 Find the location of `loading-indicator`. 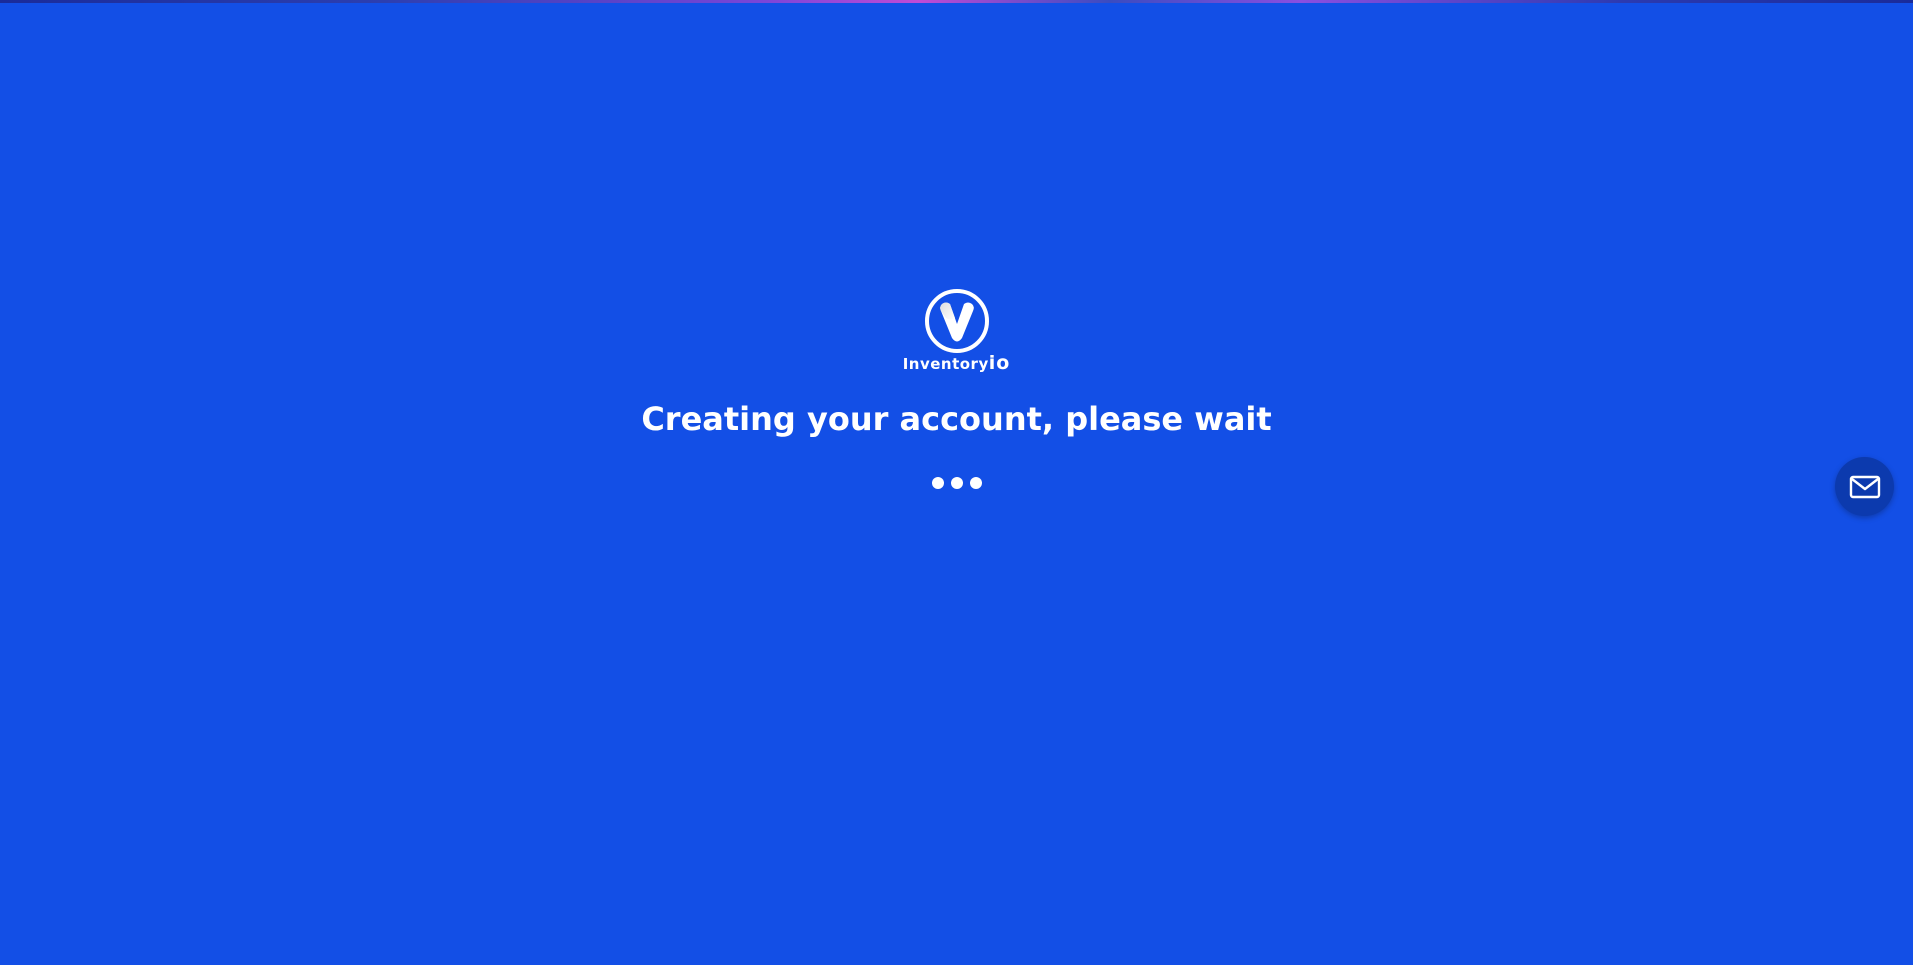

loading-indicator is located at coordinates (956, 483).